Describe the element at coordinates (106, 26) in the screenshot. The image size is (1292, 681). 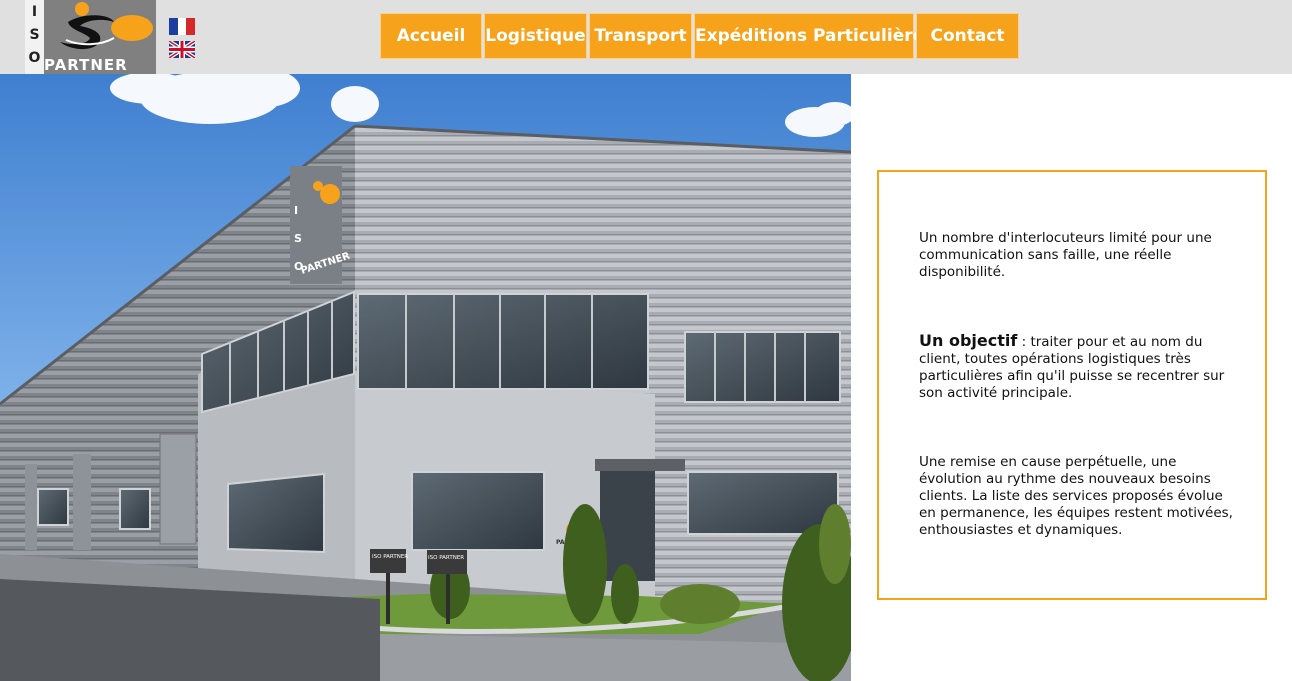
I see `logo-swoosh-icon` at that location.